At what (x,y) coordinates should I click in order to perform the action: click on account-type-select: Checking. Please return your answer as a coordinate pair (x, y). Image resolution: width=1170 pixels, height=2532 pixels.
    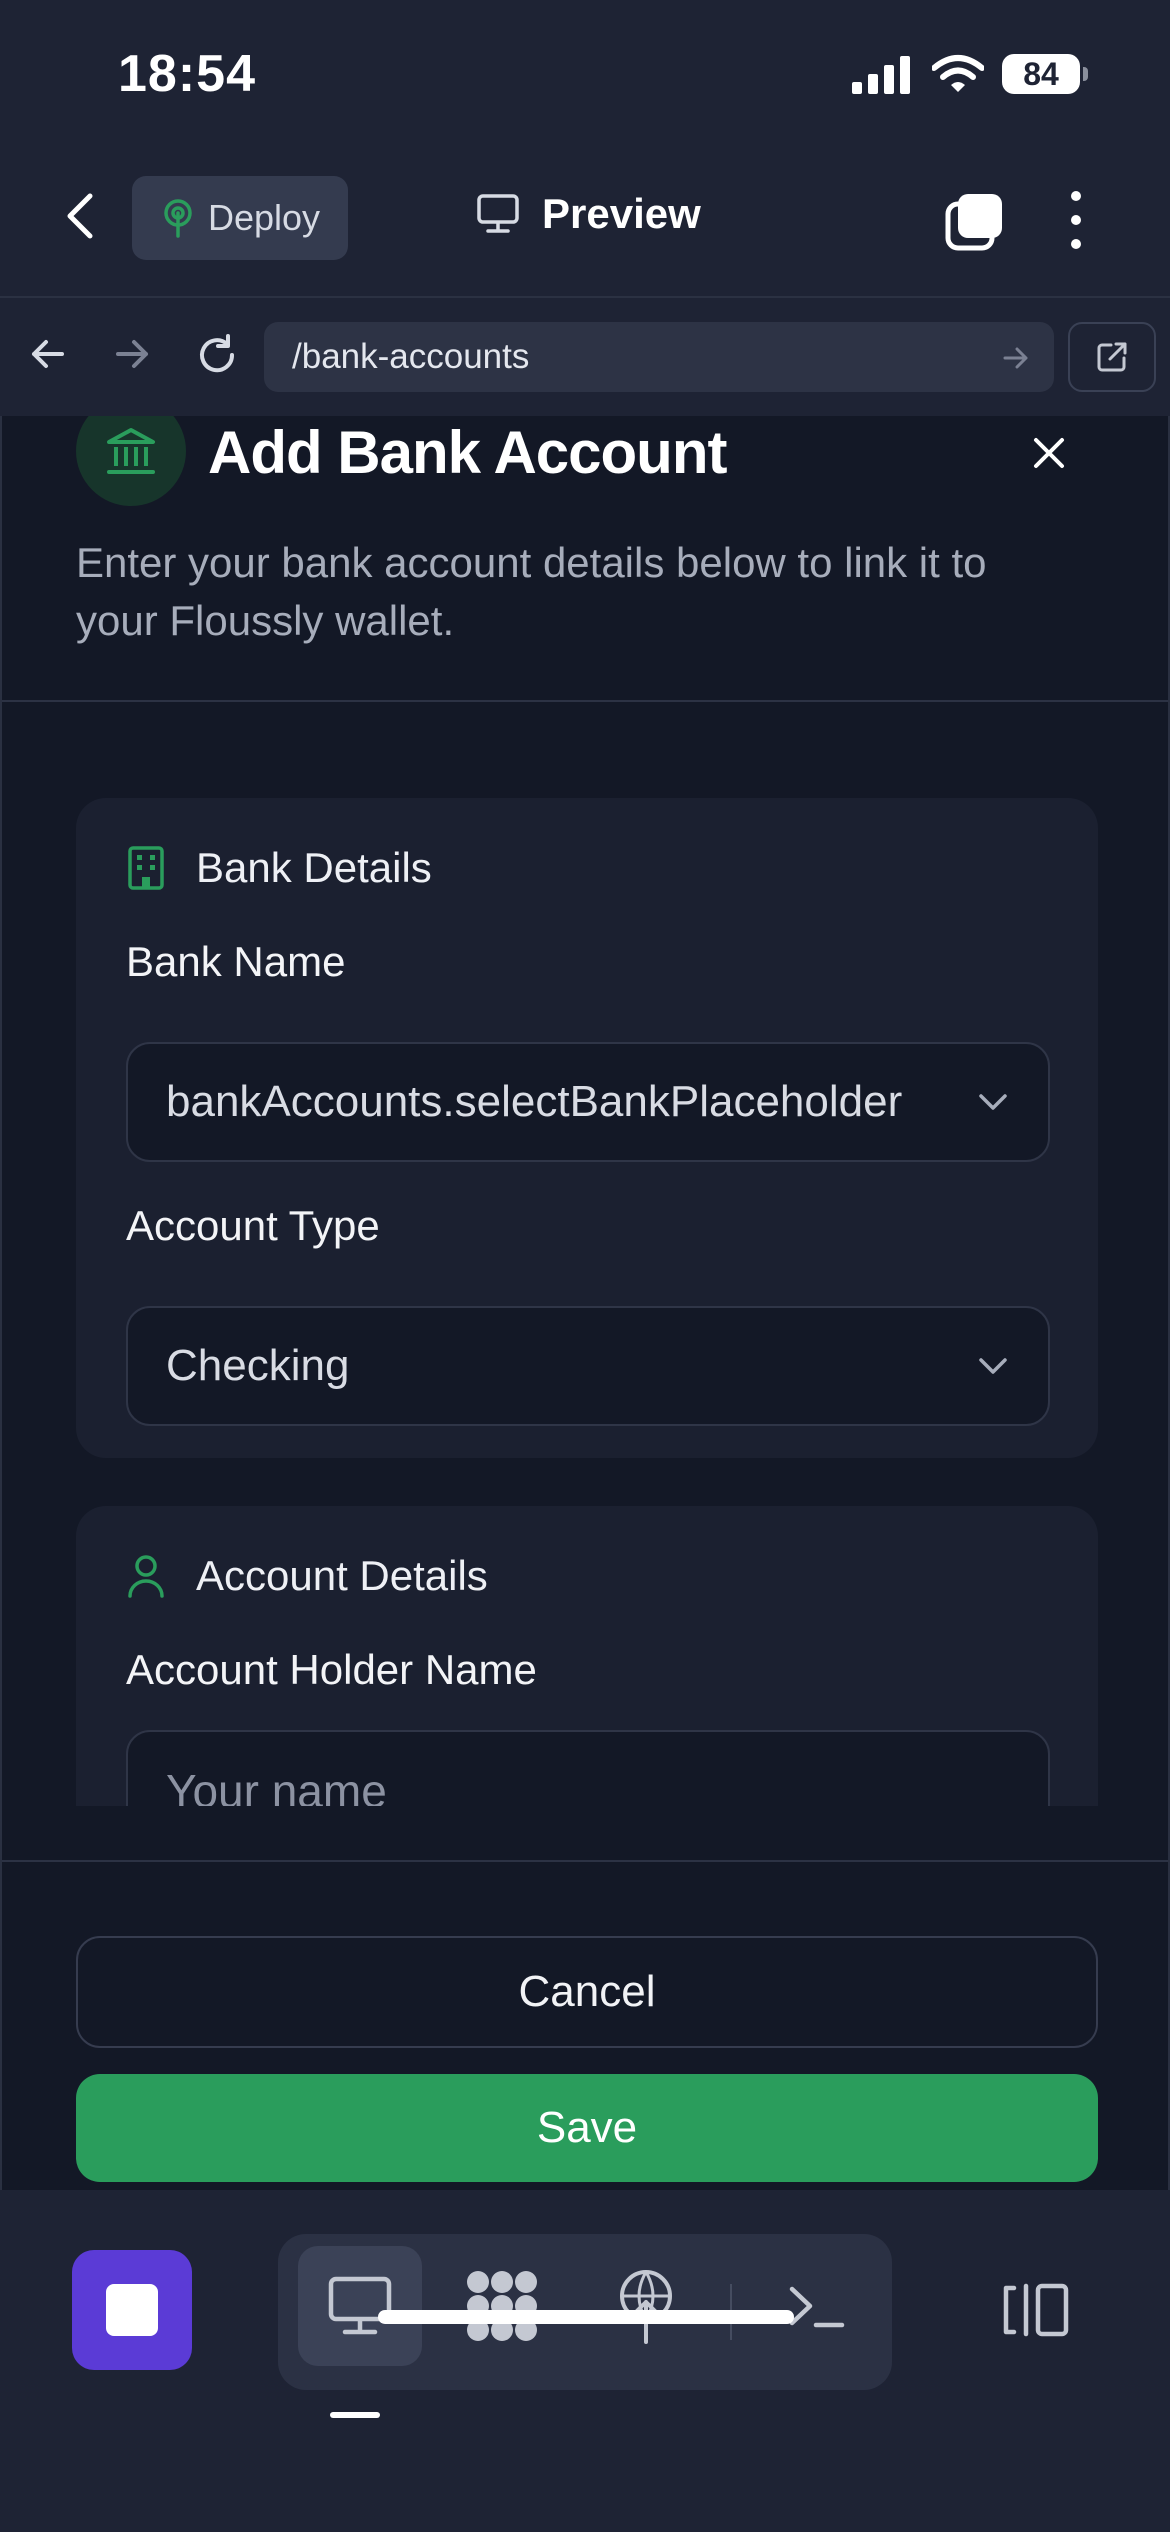
    Looking at the image, I should click on (588, 1366).